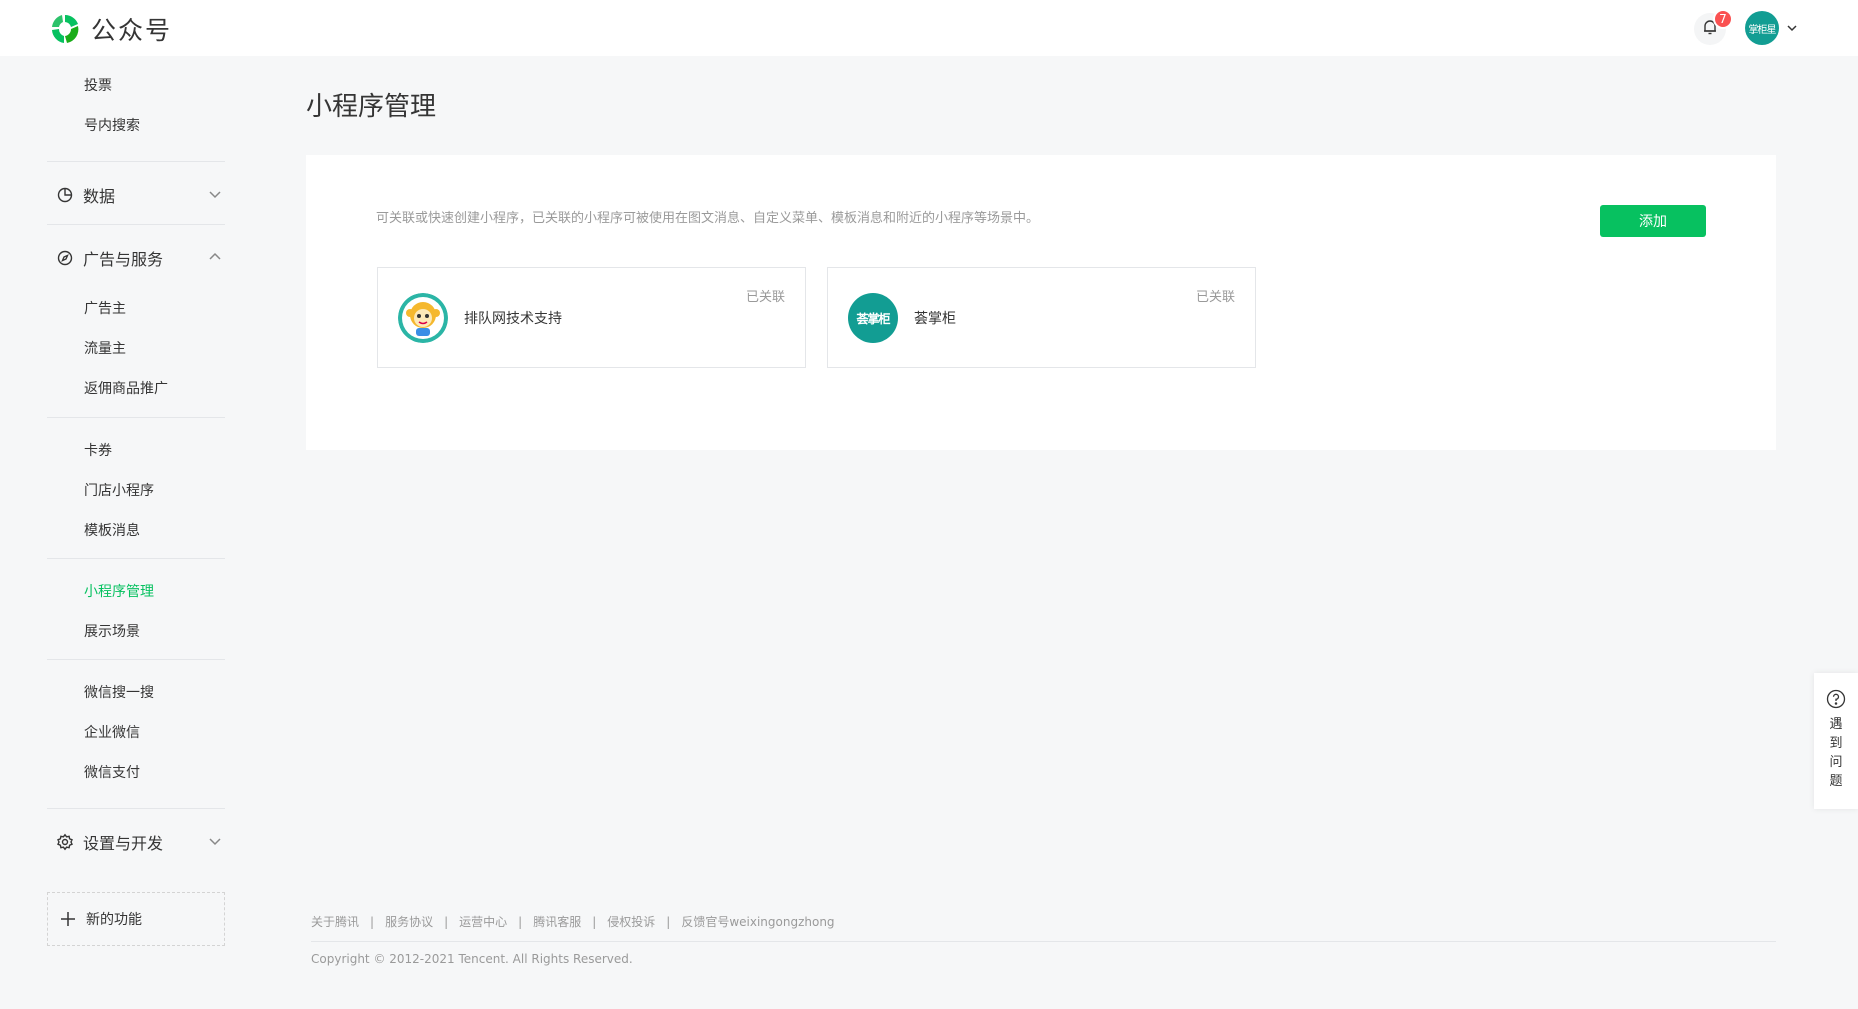  I want to click on footer-link-operations-center: 运营中心, so click(483, 921).